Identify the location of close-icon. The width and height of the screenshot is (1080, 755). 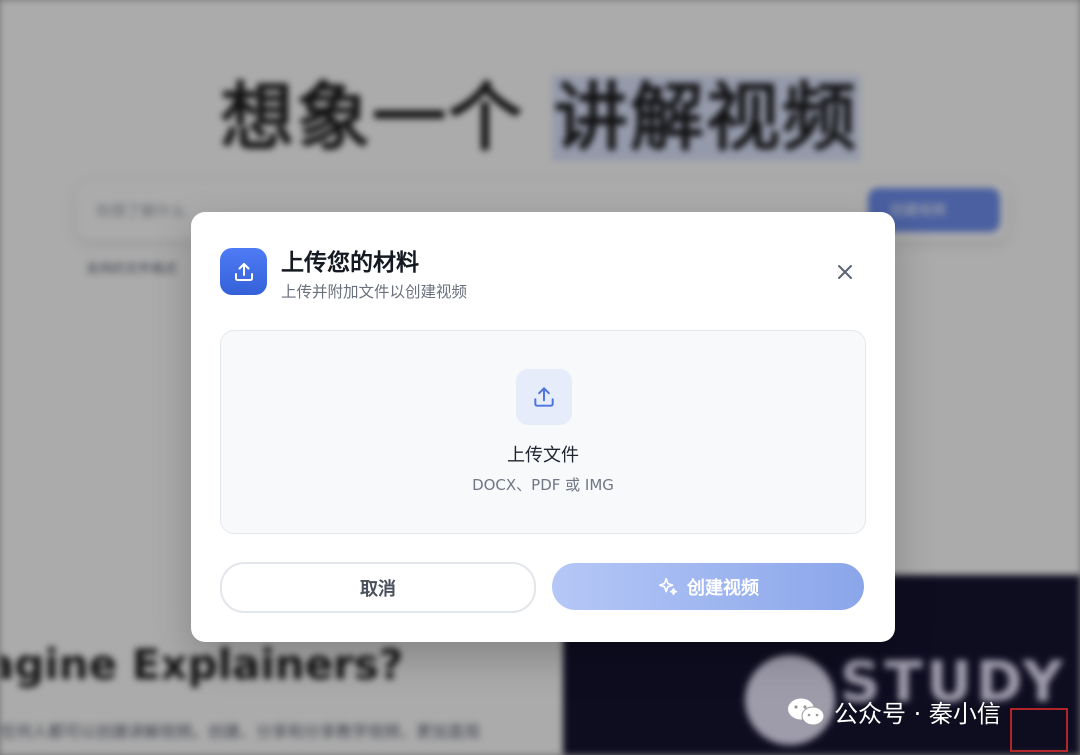
(845, 272).